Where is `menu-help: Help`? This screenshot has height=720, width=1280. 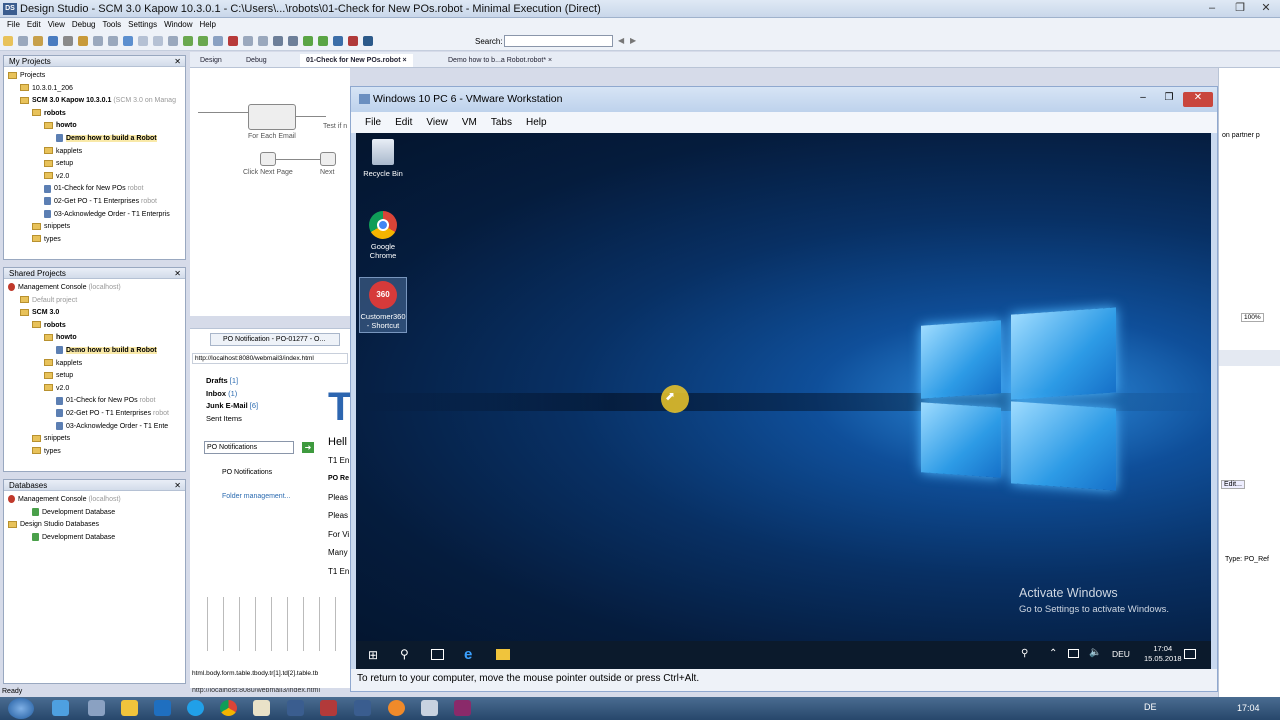
menu-help: Help is located at coordinates (208, 25).